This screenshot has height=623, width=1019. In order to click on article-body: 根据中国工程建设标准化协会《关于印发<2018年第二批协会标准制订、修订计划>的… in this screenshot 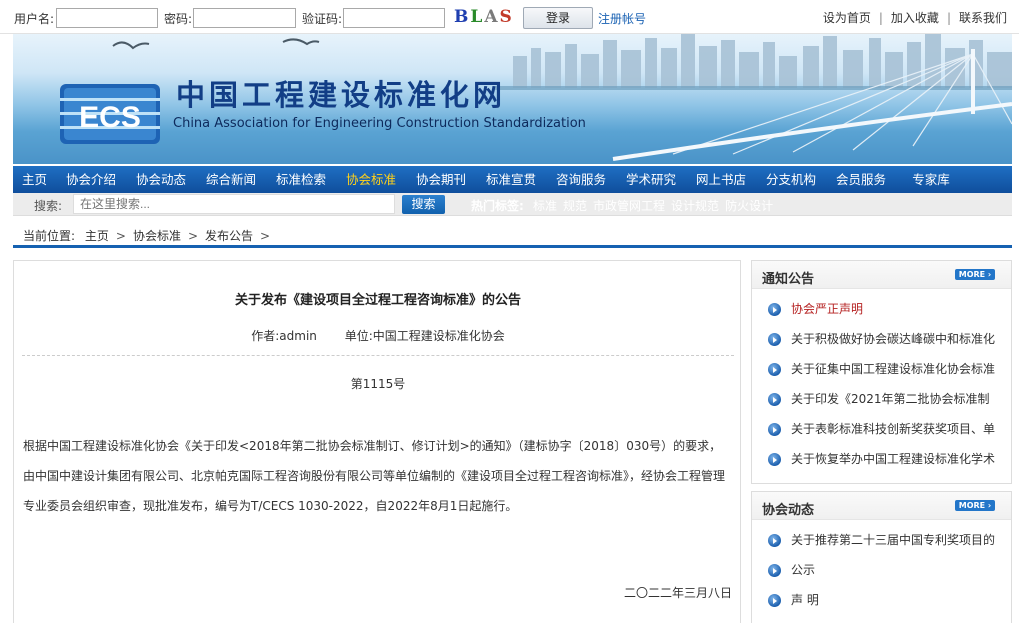, I will do `click(380, 476)`.